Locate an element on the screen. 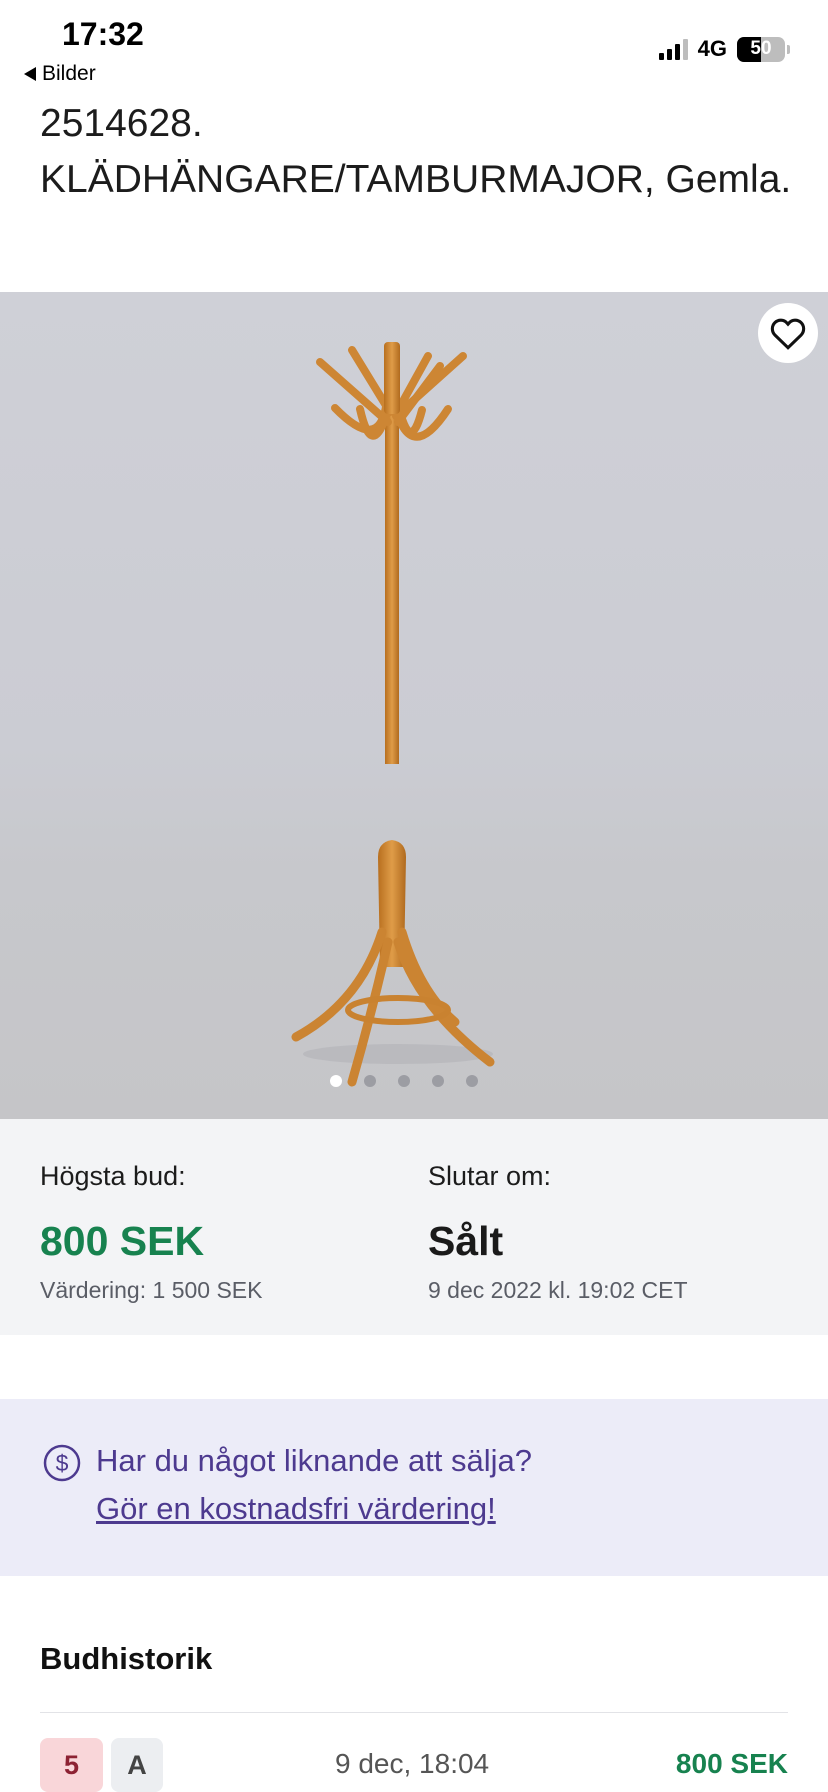 The image size is (828, 1792). status-indicators: 4G 50 is located at coordinates (724, 49).